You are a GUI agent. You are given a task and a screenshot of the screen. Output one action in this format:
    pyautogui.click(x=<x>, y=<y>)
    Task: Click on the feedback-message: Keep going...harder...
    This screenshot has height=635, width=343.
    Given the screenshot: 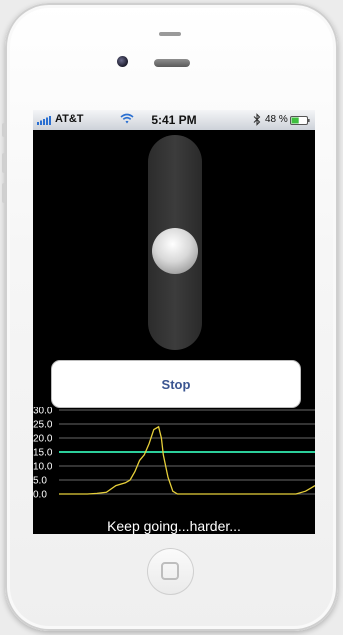 What is the action you would take?
    pyautogui.click(x=174, y=526)
    